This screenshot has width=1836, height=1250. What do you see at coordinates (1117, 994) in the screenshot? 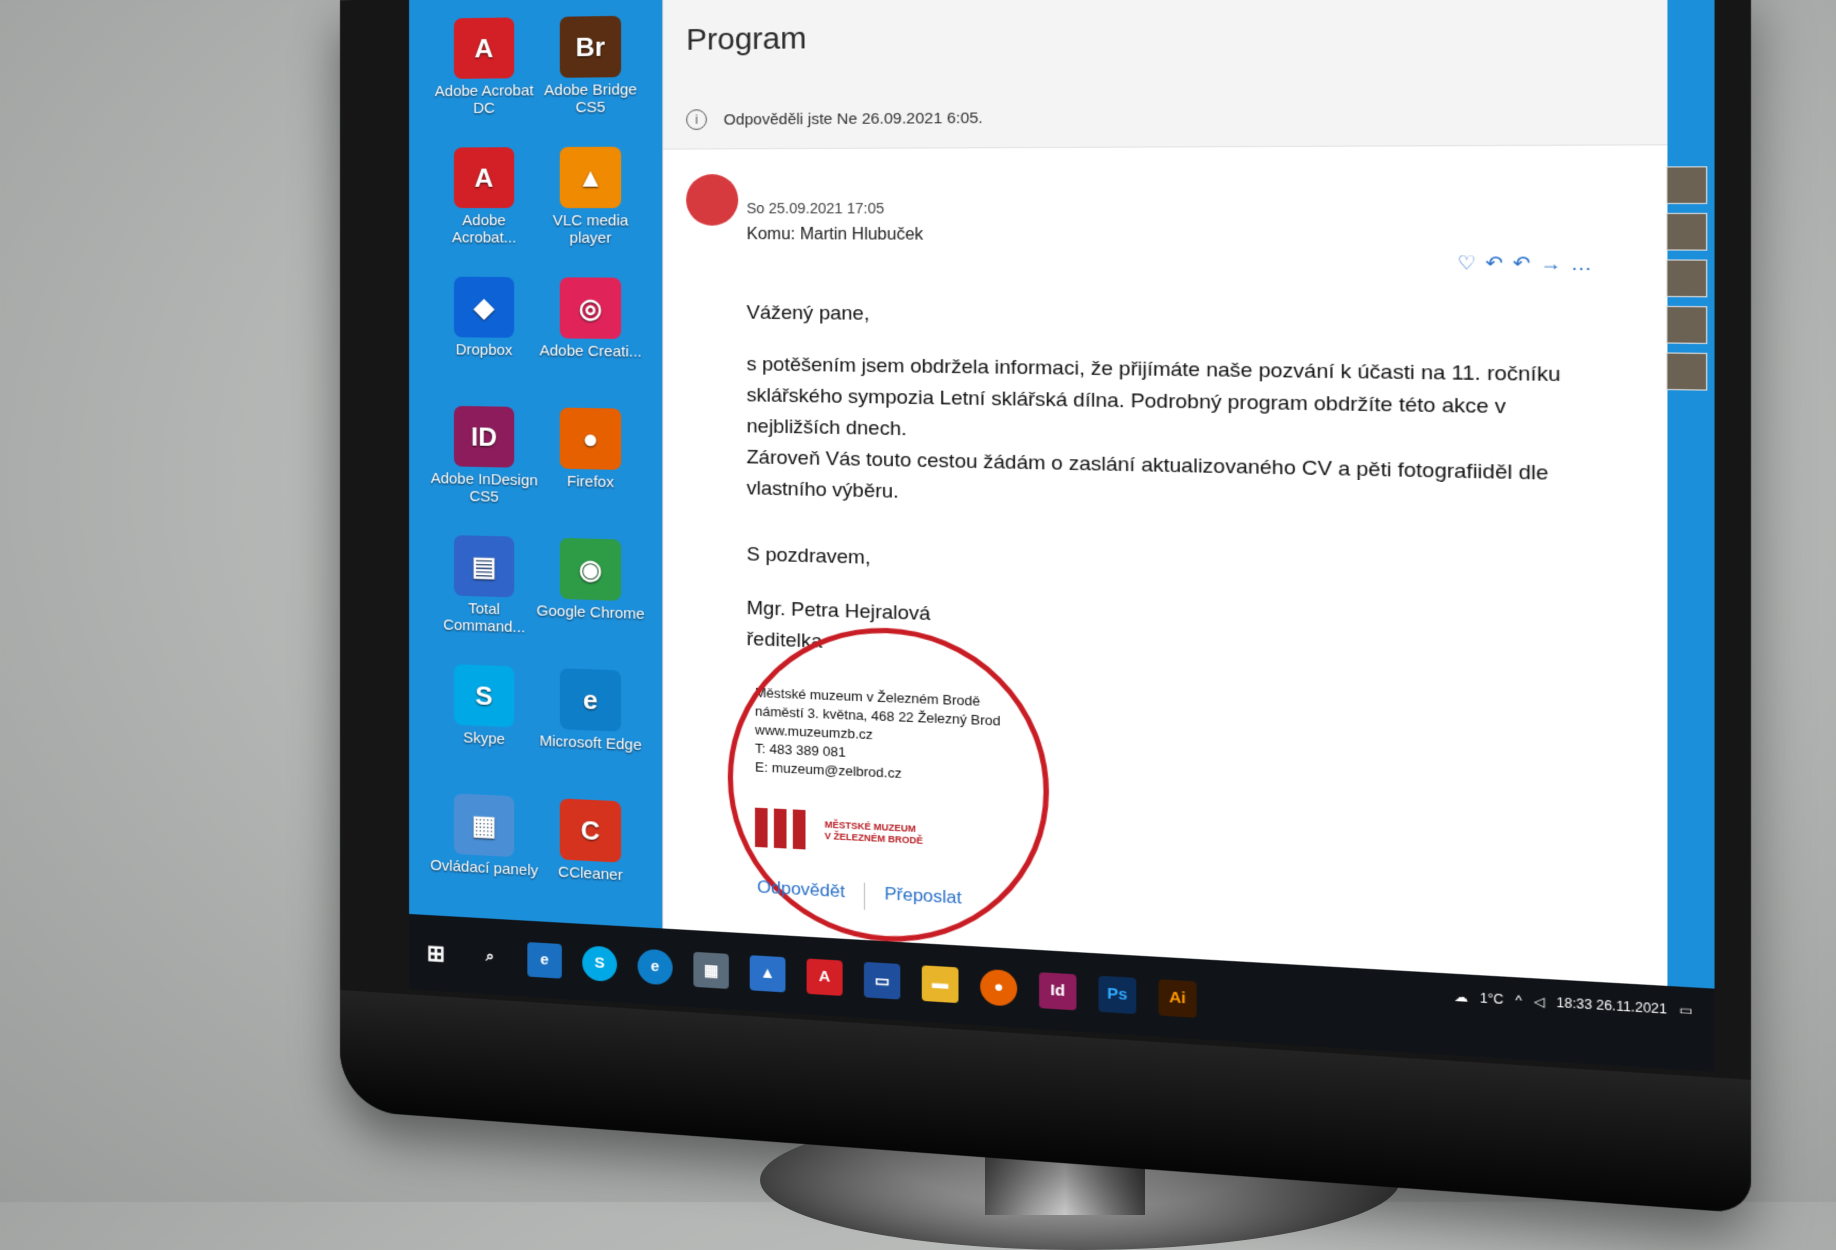
I see `photoshop-icon: Ps` at bounding box center [1117, 994].